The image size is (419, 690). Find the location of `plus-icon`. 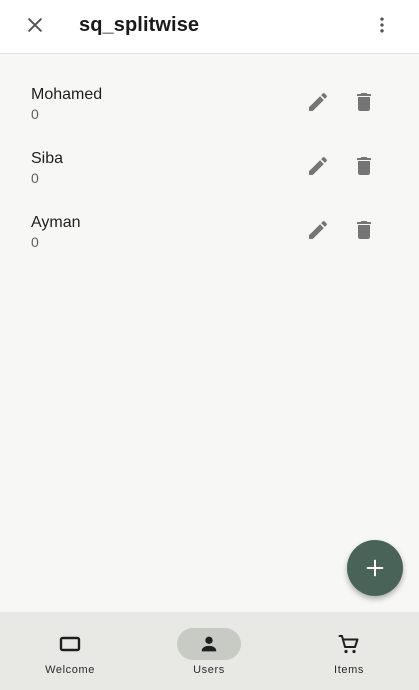

plus-icon is located at coordinates (375, 568).